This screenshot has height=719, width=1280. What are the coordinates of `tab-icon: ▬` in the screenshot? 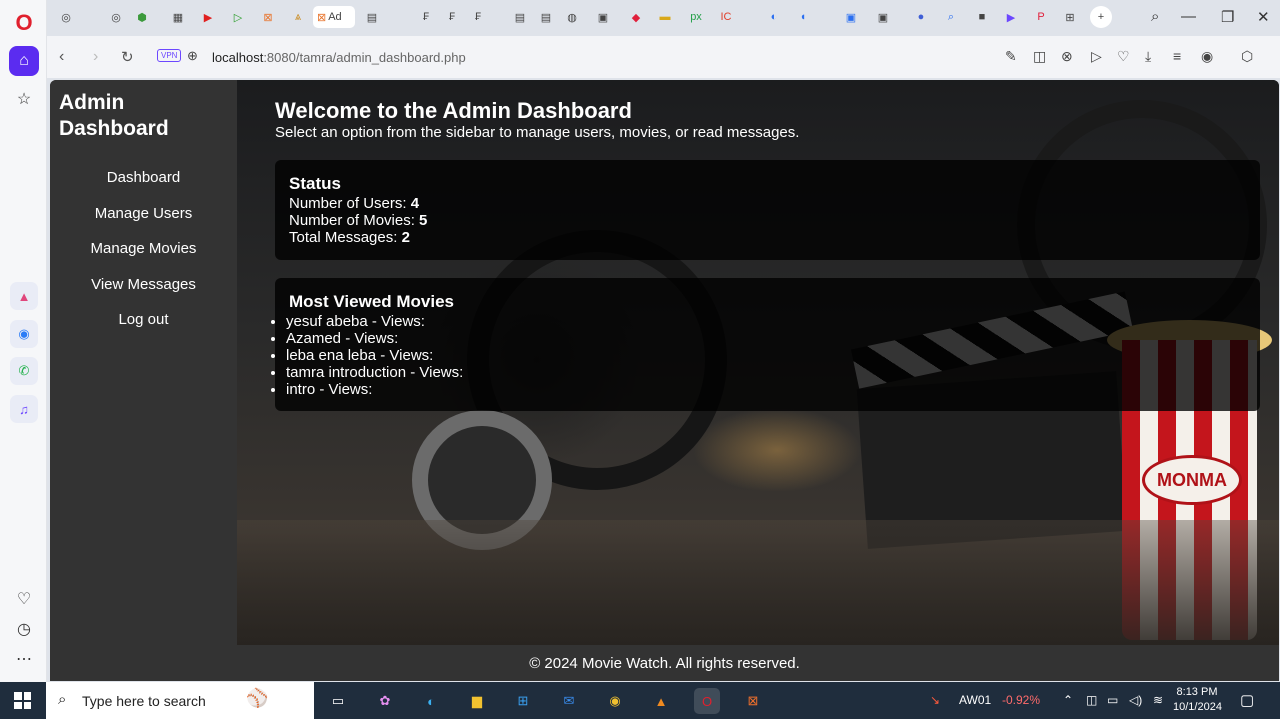 It's located at (665, 17).